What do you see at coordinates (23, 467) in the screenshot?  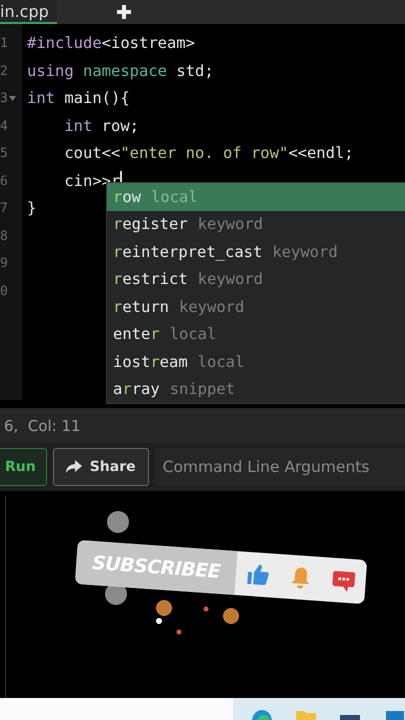 I see `run-button: Run` at bounding box center [23, 467].